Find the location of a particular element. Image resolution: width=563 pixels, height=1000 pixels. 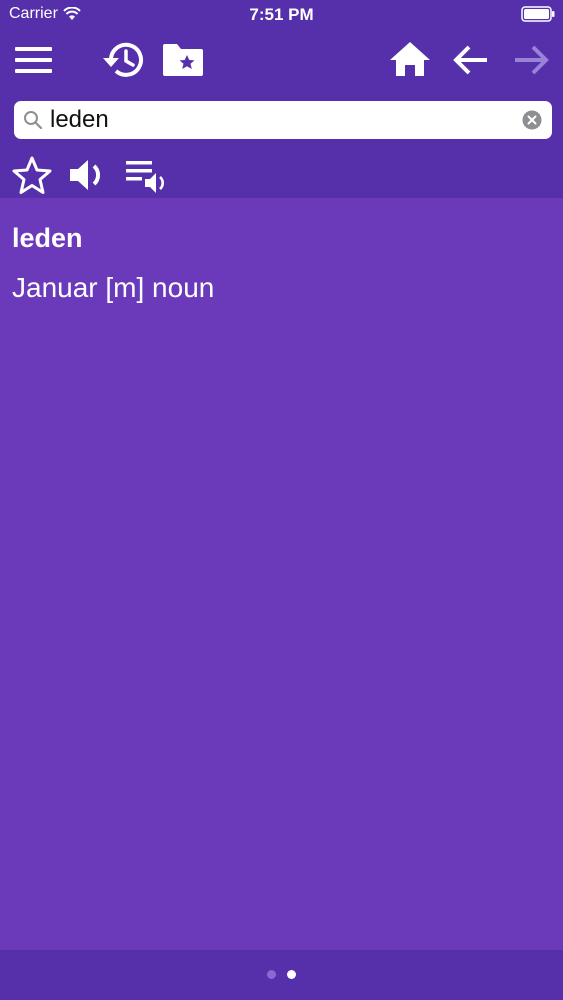

menu-icon is located at coordinates (33, 60).